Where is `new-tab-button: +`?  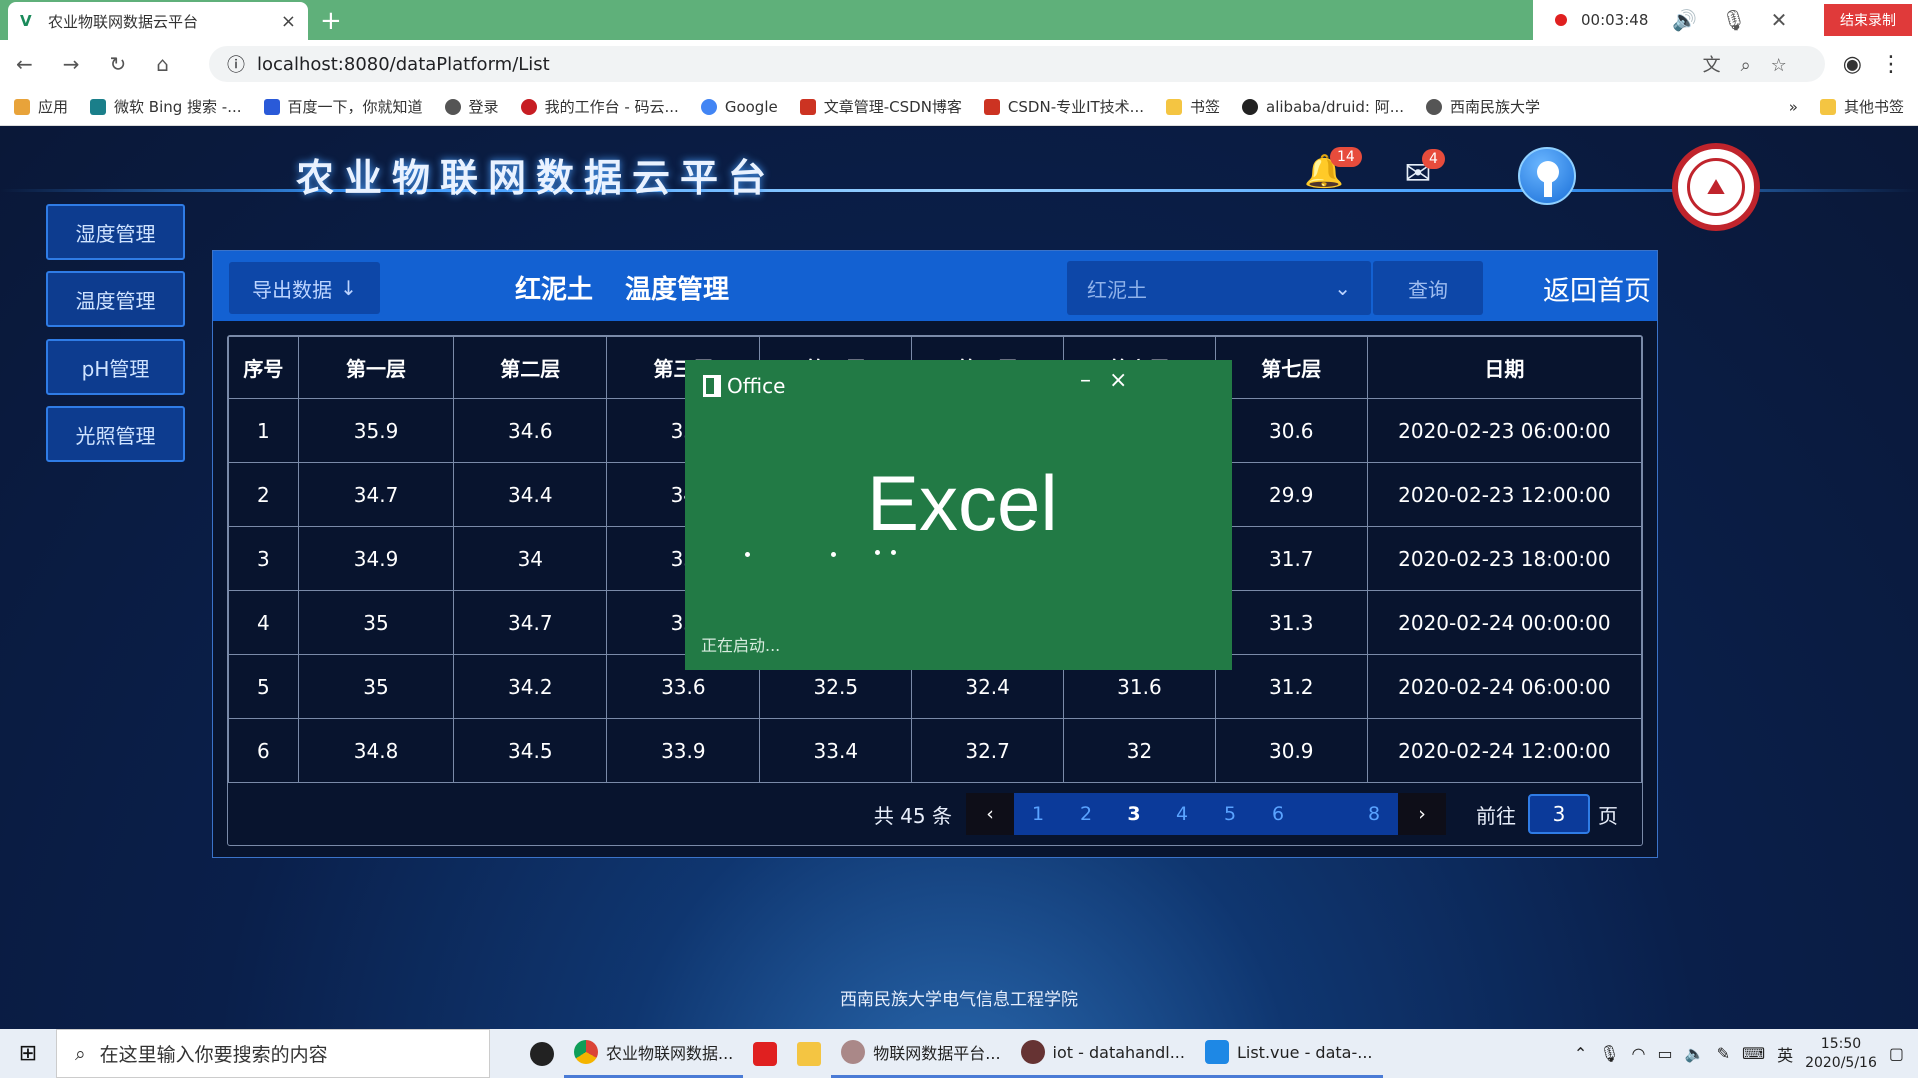
new-tab-button: + is located at coordinates (331, 21).